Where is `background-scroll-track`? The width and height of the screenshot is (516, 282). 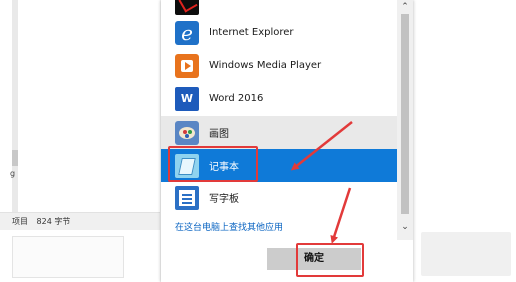
background-scroll-track is located at coordinates (15, 106).